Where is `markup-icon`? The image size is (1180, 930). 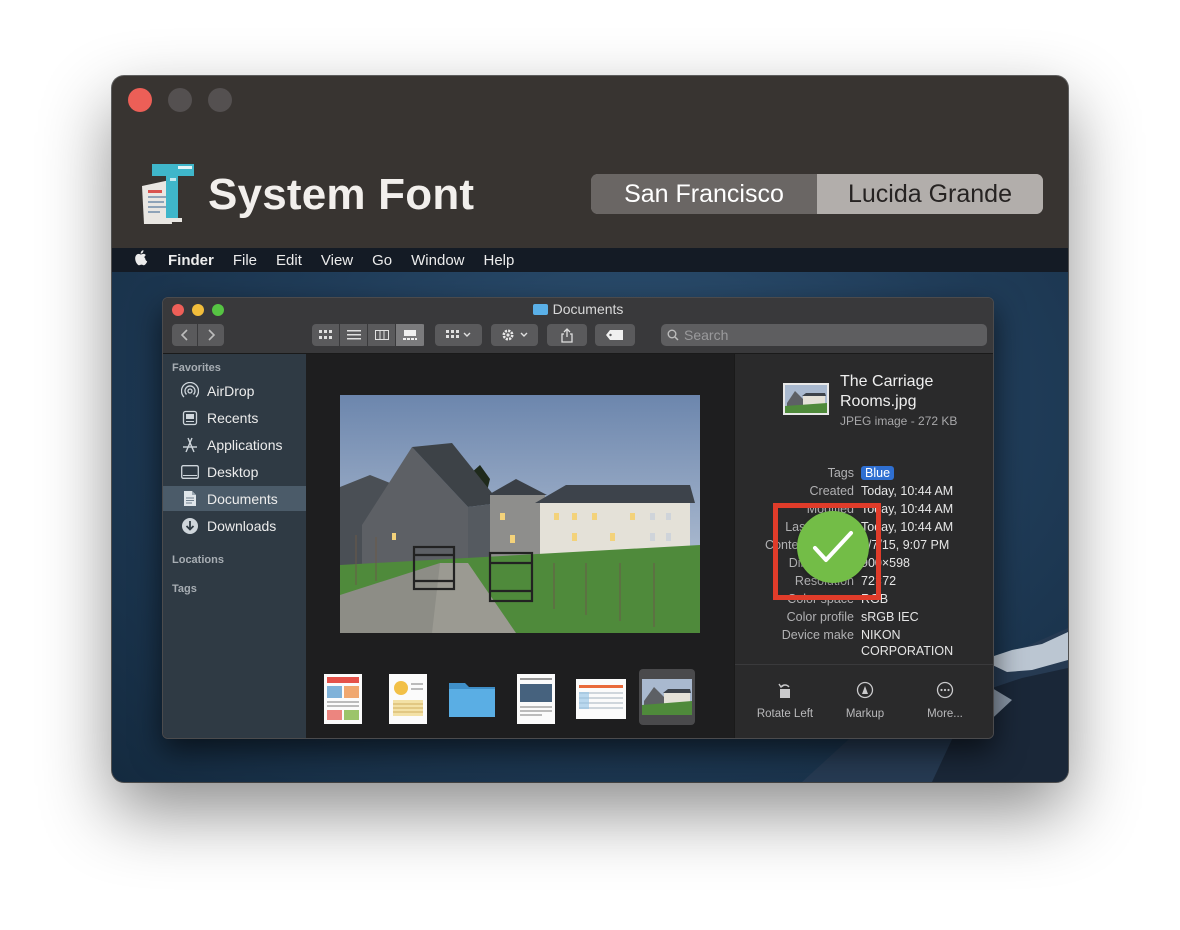
markup-icon is located at coordinates (865, 690).